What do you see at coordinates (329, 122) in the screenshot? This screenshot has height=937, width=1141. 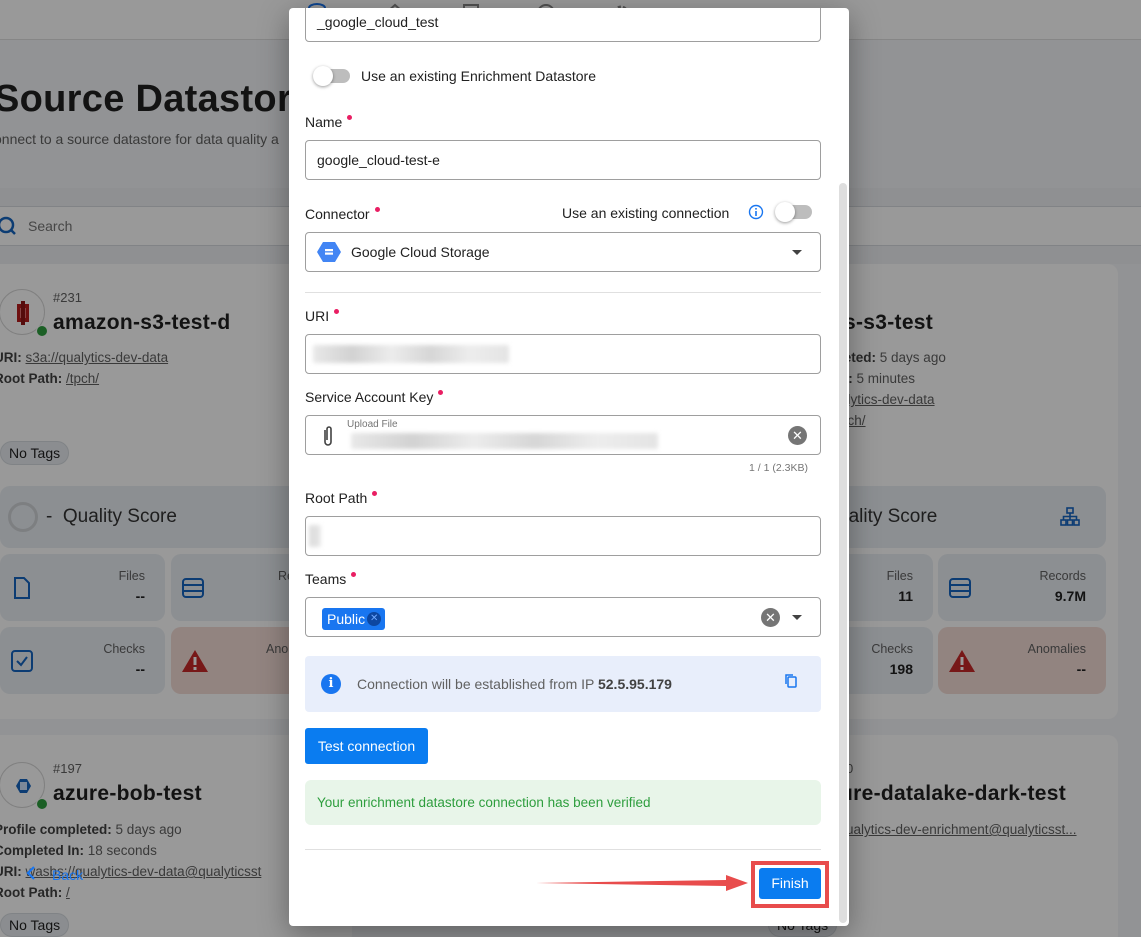 I see `name-label: Name` at bounding box center [329, 122].